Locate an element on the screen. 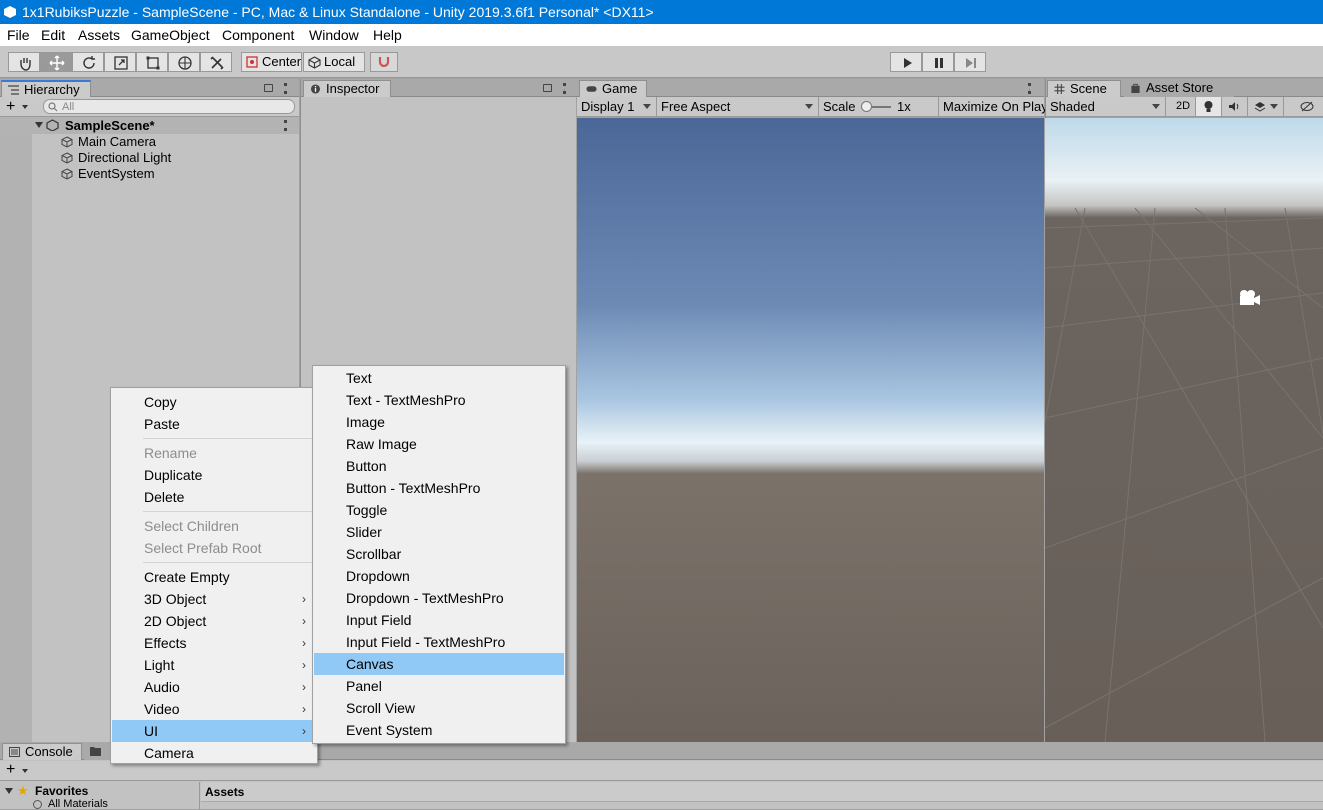  tab-hierarchy: Hierarchy is located at coordinates (46, 88).